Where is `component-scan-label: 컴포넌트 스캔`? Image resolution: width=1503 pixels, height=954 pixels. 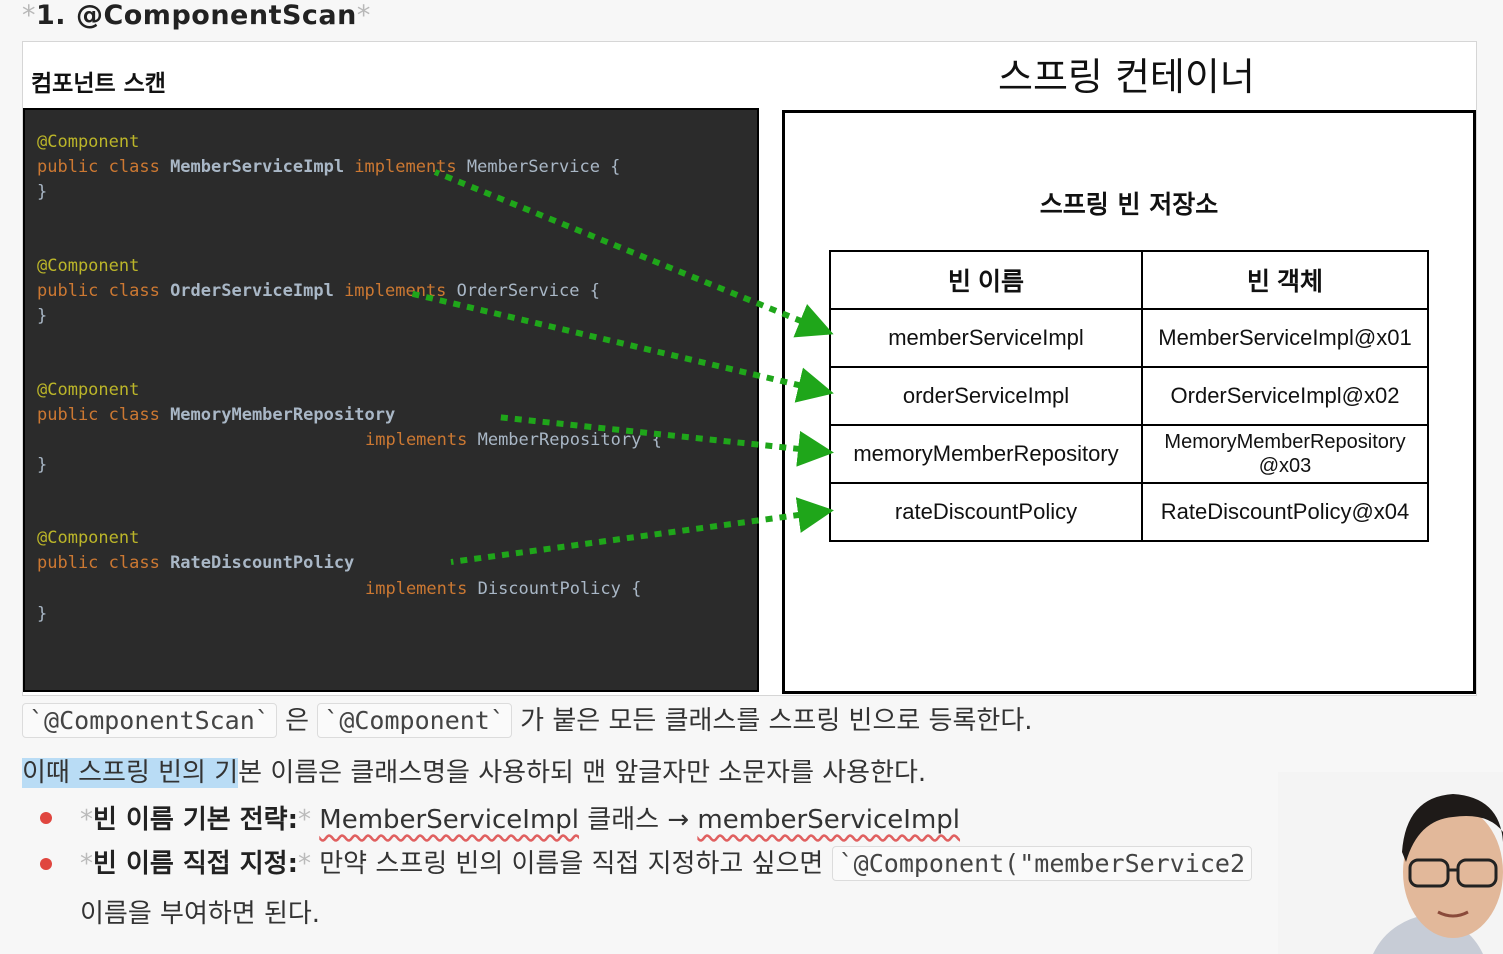 component-scan-label: 컴포넌트 스캔 is located at coordinates (98, 84).